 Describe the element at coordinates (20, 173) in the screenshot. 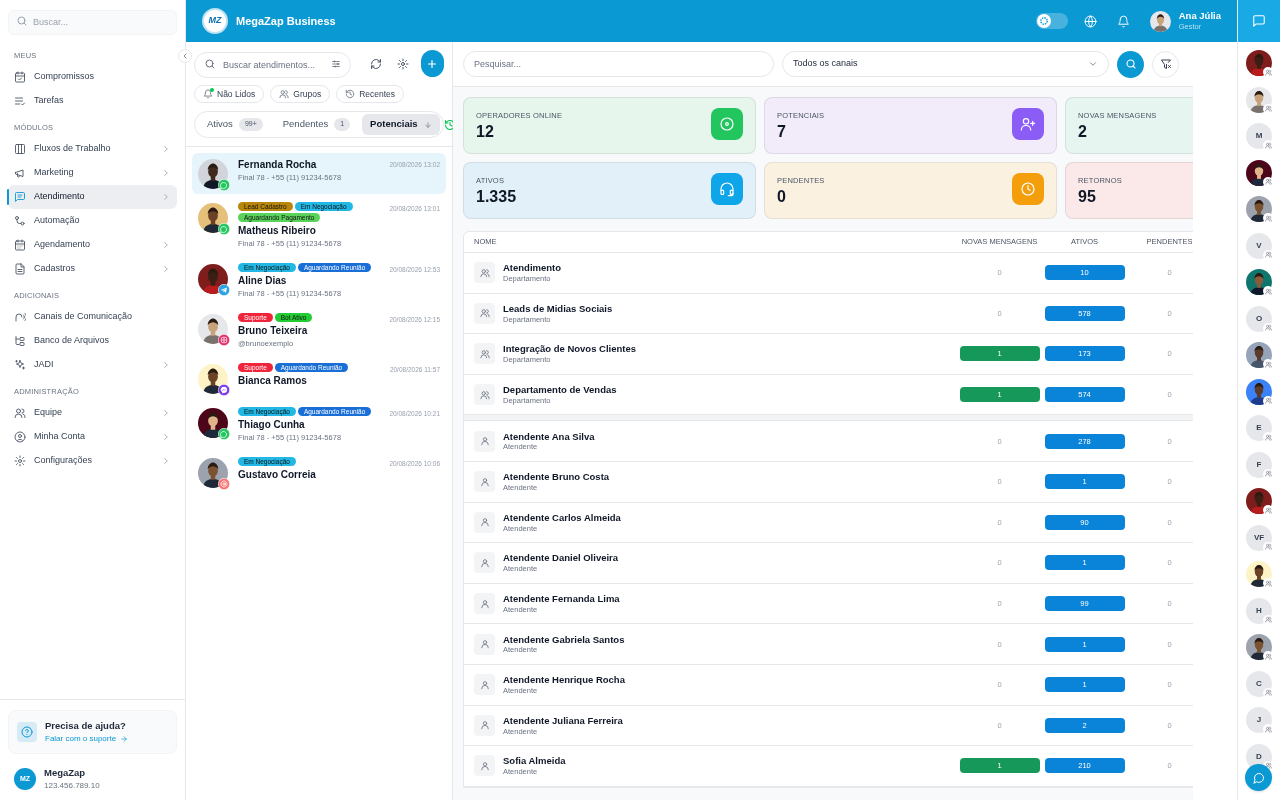

I see `megaphone-icon` at that location.